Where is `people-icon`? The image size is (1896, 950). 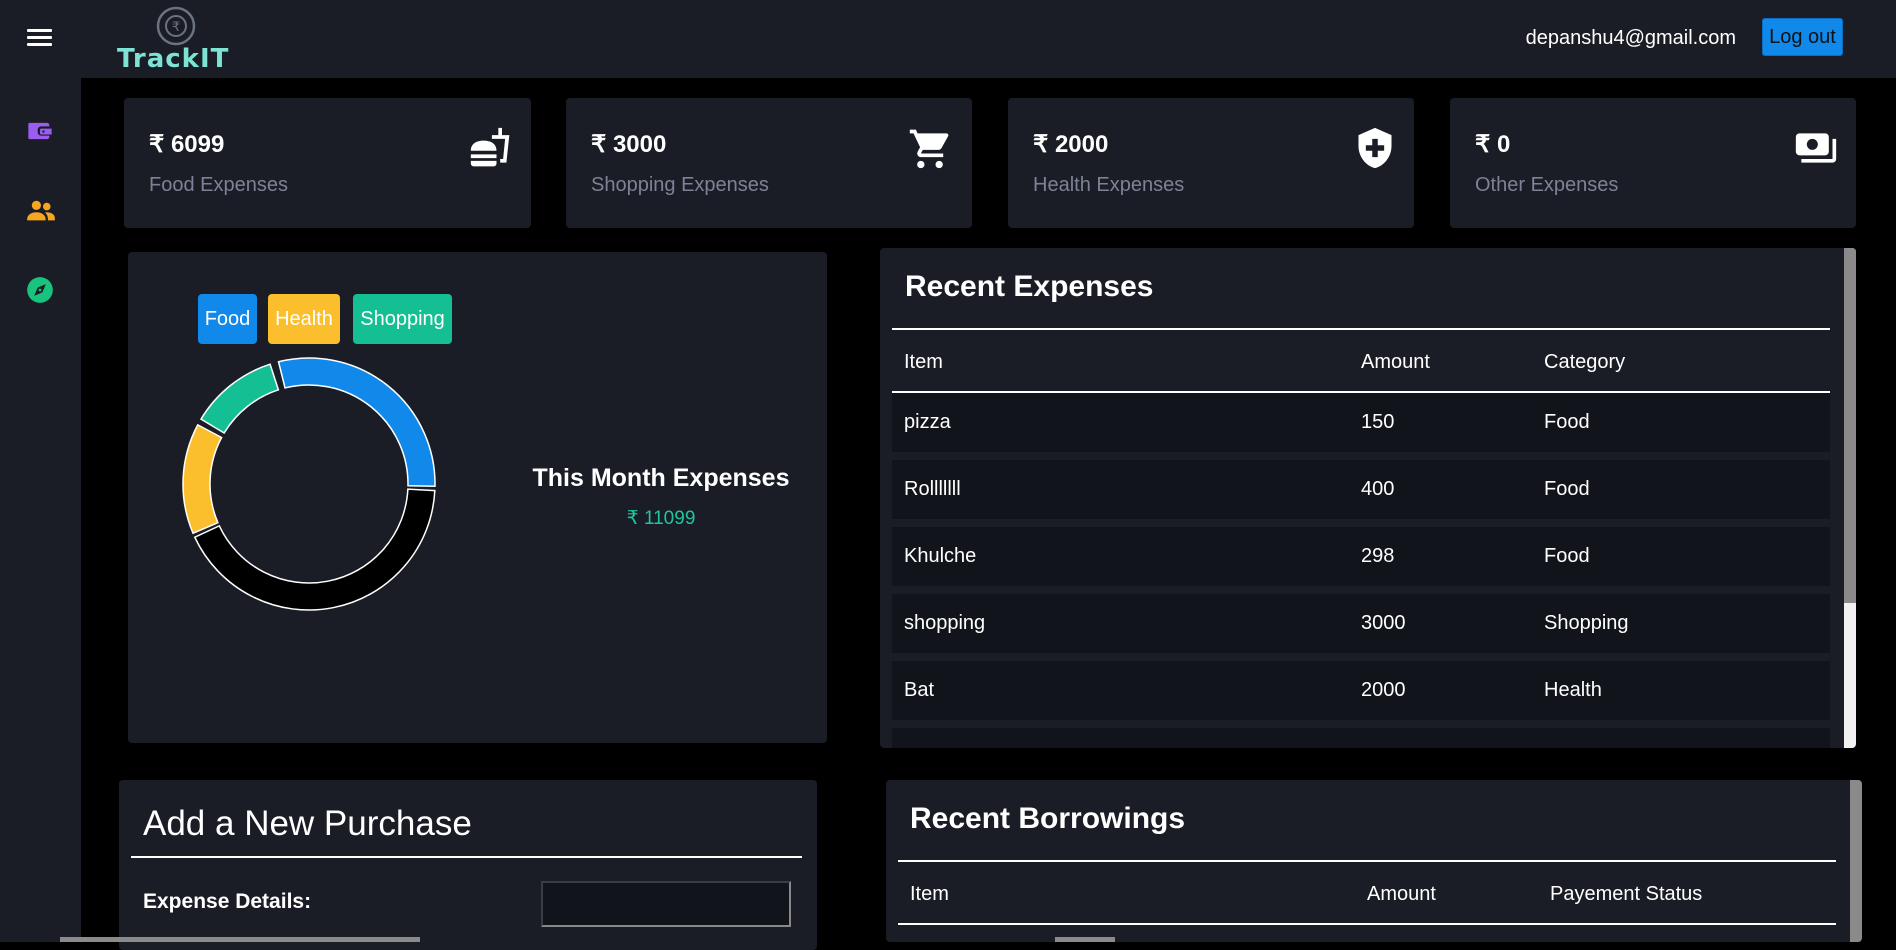 people-icon is located at coordinates (40, 210).